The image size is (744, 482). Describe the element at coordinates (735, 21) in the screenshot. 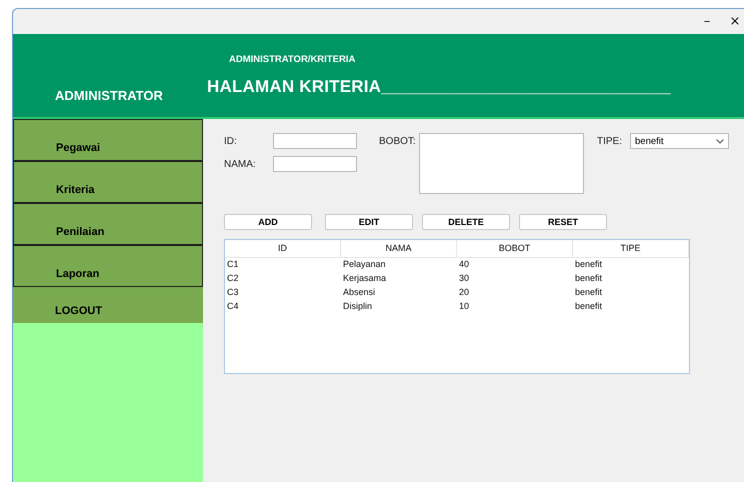

I see `close-button: ×` at that location.